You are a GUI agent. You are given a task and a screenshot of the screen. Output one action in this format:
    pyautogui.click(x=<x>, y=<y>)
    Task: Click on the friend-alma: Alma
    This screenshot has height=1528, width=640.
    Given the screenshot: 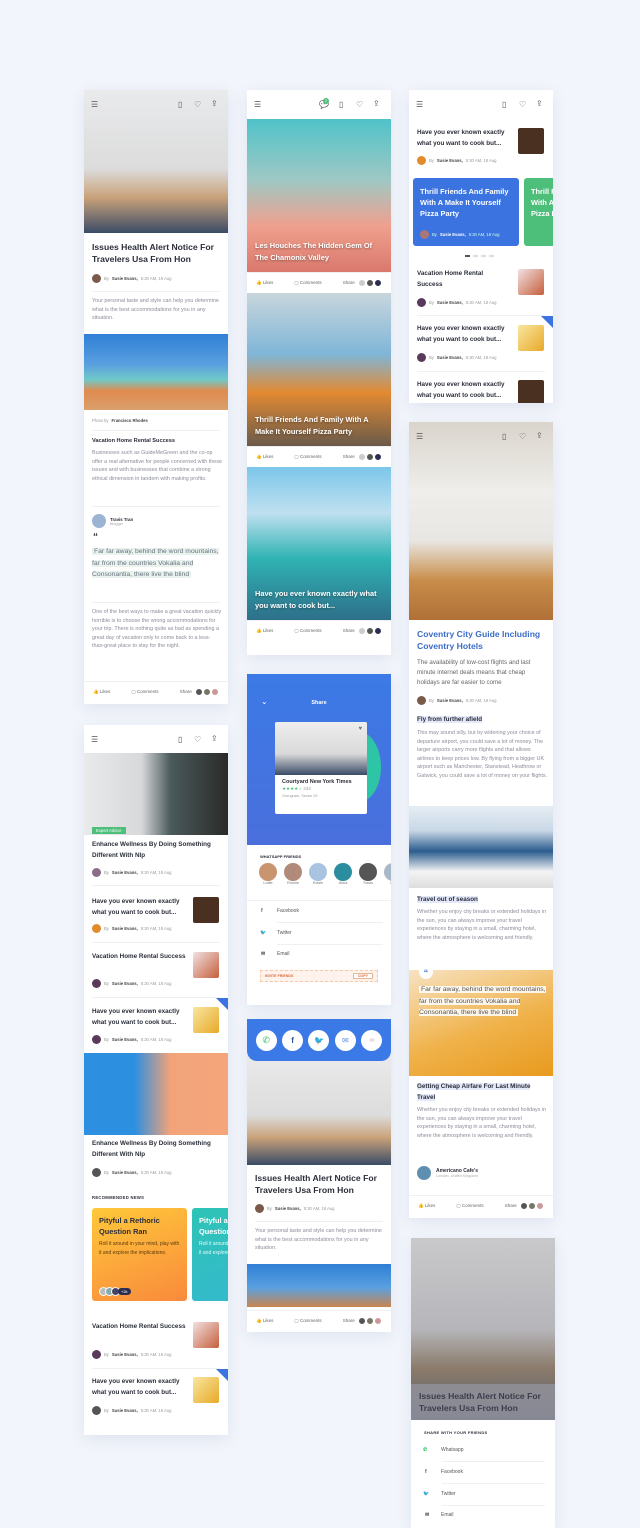 What is the action you would take?
    pyautogui.click(x=343, y=874)
    